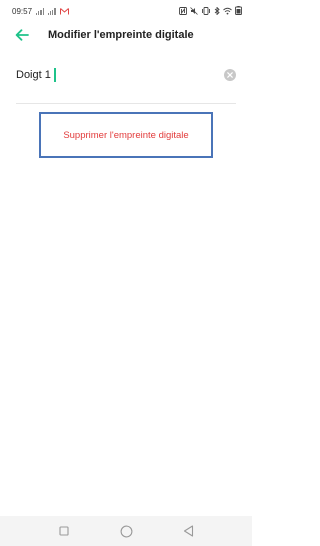  I want to click on delete-fingerprint-label: Supprimer l'empreinte digitale, so click(126, 135).